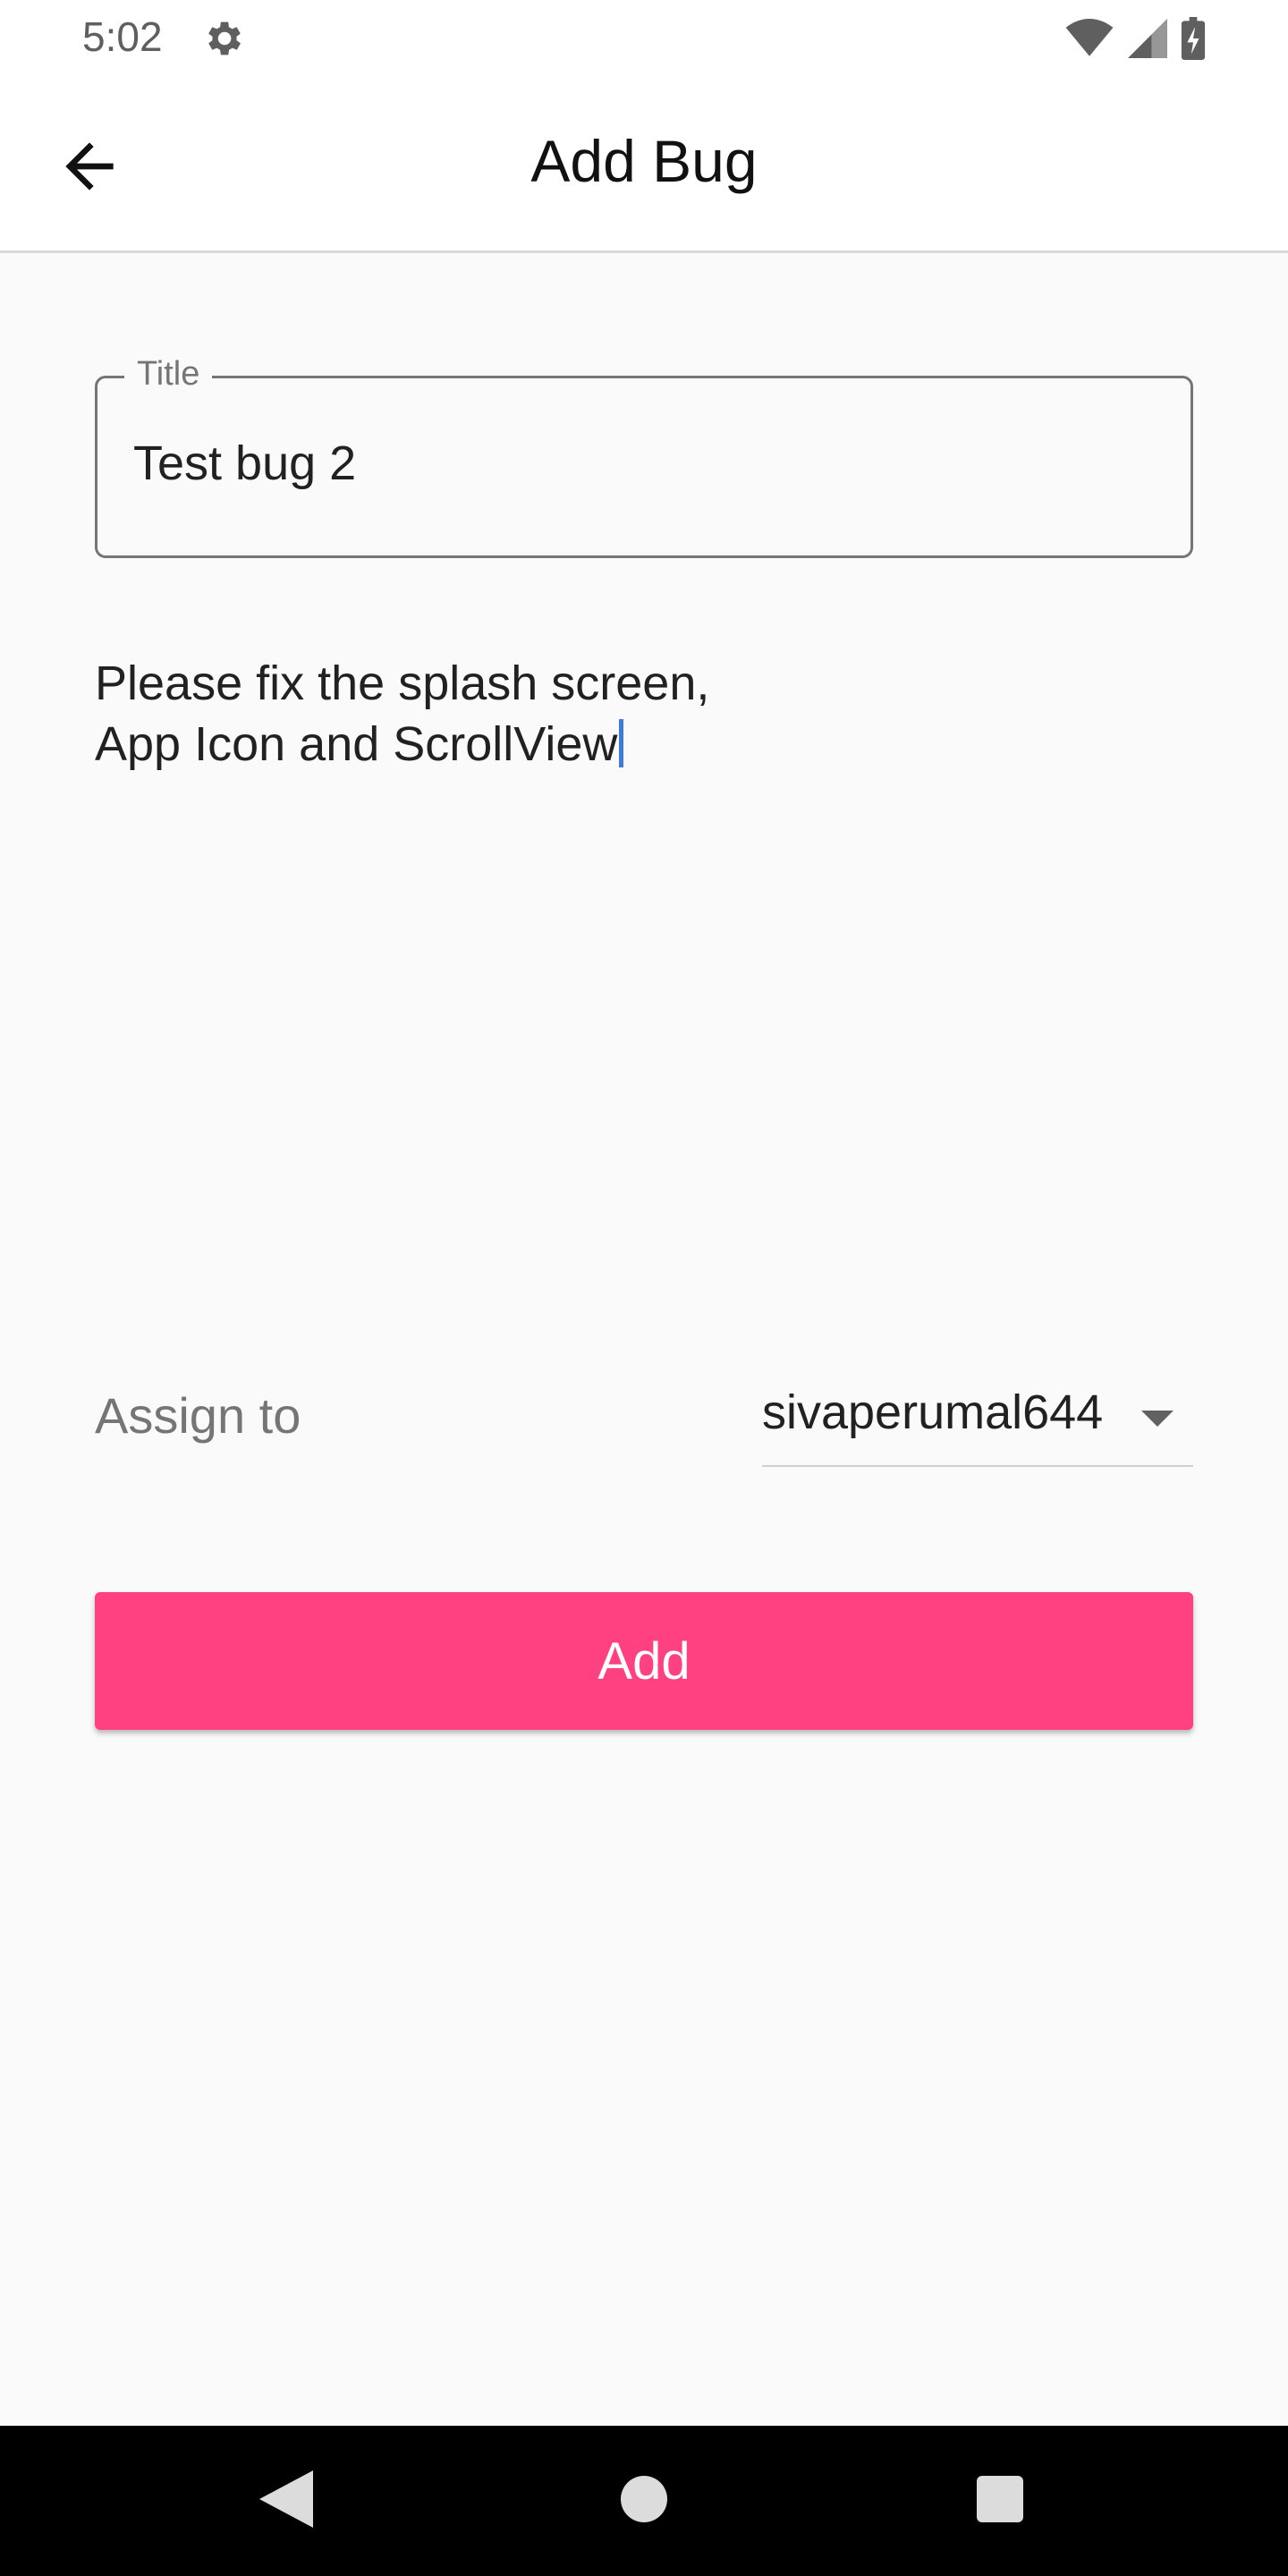 This screenshot has height=2576, width=1288. I want to click on wifi-icon, so click(1089, 37).